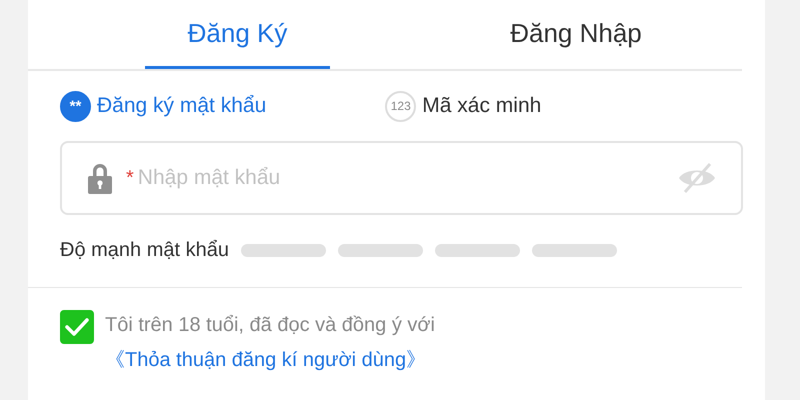  Describe the element at coordinates (100, 178) in the screenshot. I see `lock-icon` at that location.